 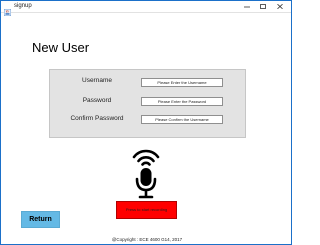 I want to click on username-label: Username, so click(x=97, y=80).